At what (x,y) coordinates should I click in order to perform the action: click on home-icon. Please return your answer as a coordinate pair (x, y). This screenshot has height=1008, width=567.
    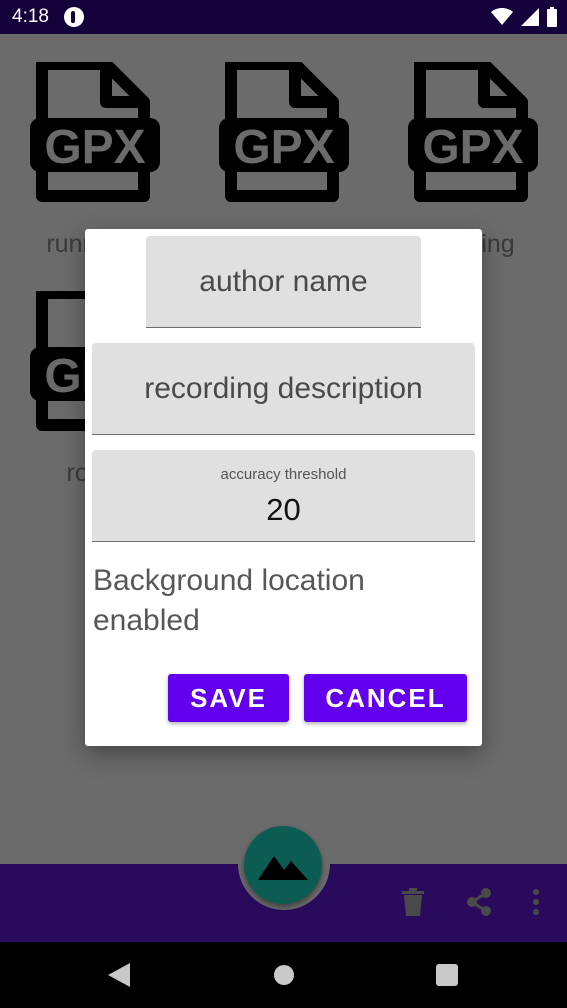
    Looking at the image, I should click on (284, 975).